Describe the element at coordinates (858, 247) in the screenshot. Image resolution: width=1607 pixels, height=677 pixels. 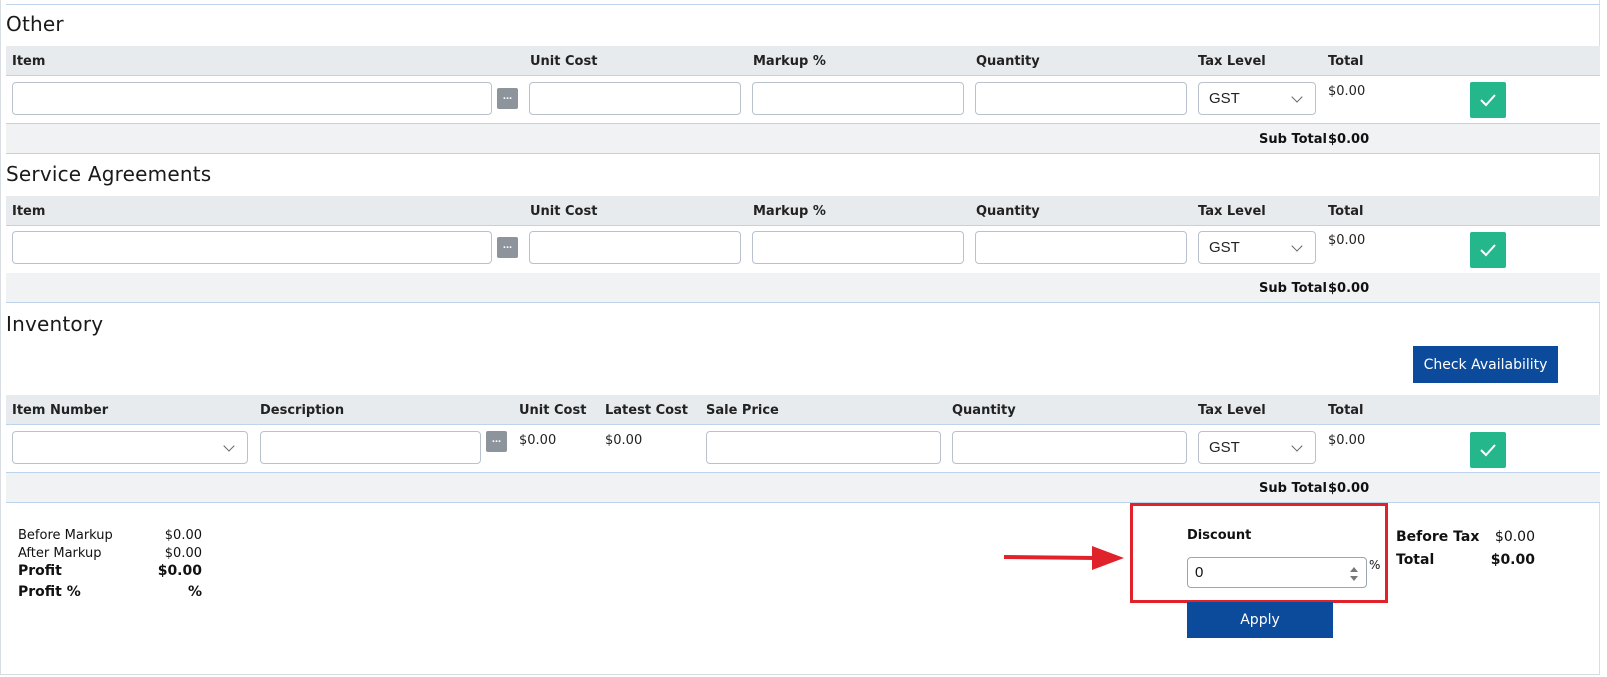
I see `service-markup-input` at that location.